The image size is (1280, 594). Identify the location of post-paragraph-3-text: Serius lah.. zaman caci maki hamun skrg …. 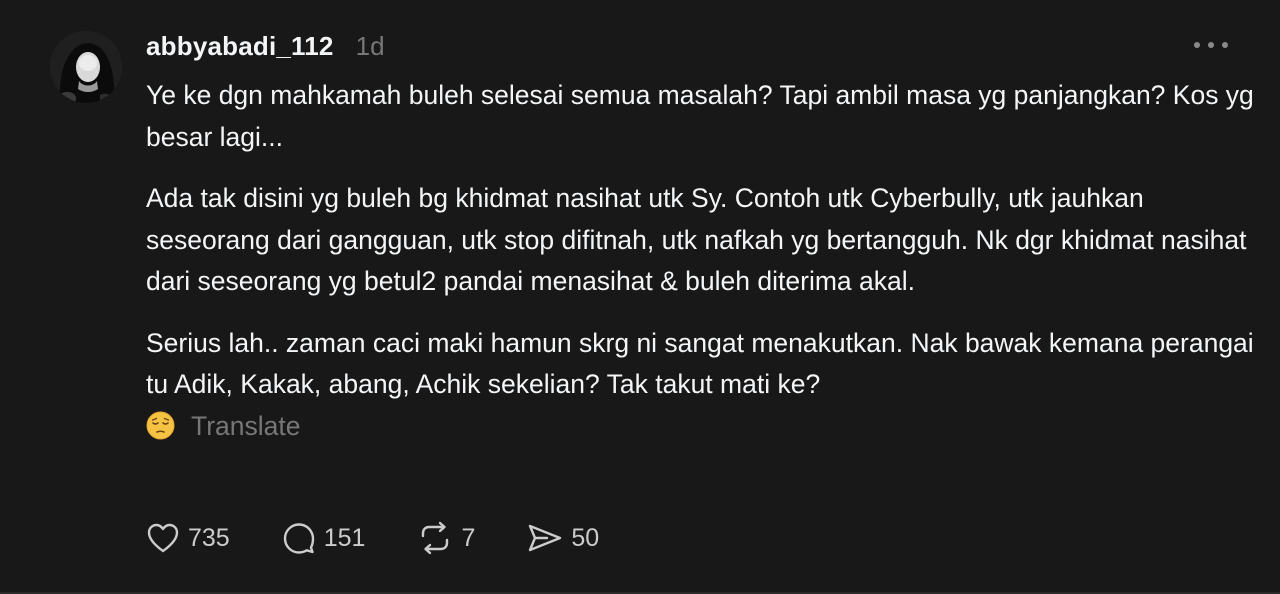
(700, 363).